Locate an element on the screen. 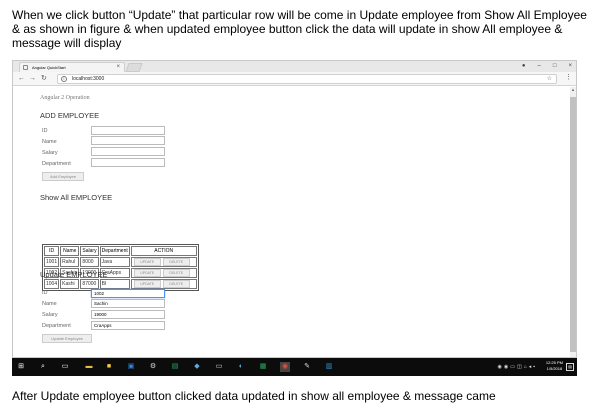 This screenshot has width=596, height=420. browser-toolbar: ← → ↻ i localhost:3000 ☆ ⋮ is located at coordinates (294, 79).